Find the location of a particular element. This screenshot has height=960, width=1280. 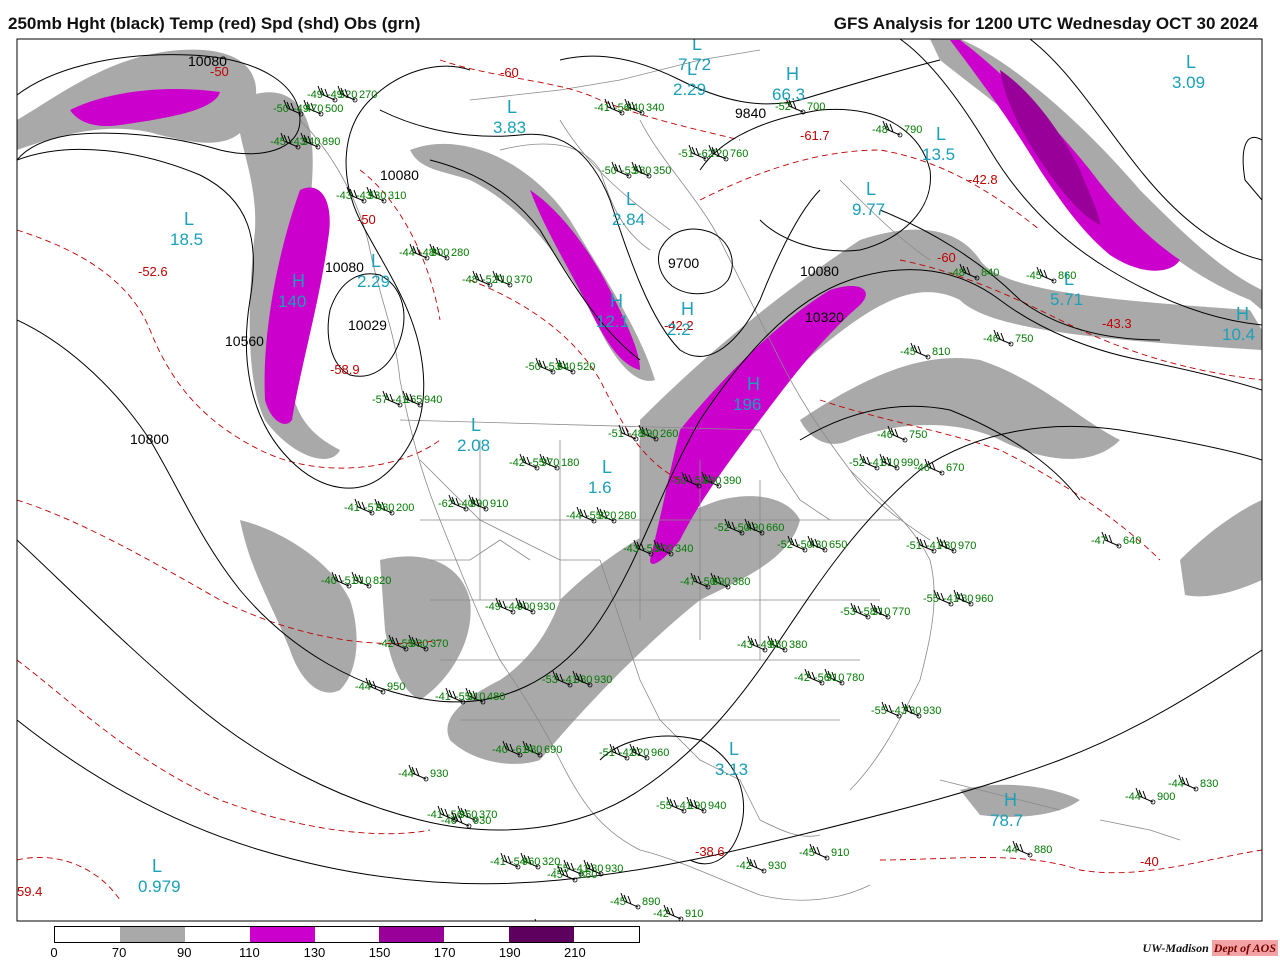

station-temperature: -55 is located at coordinates (931, 599).